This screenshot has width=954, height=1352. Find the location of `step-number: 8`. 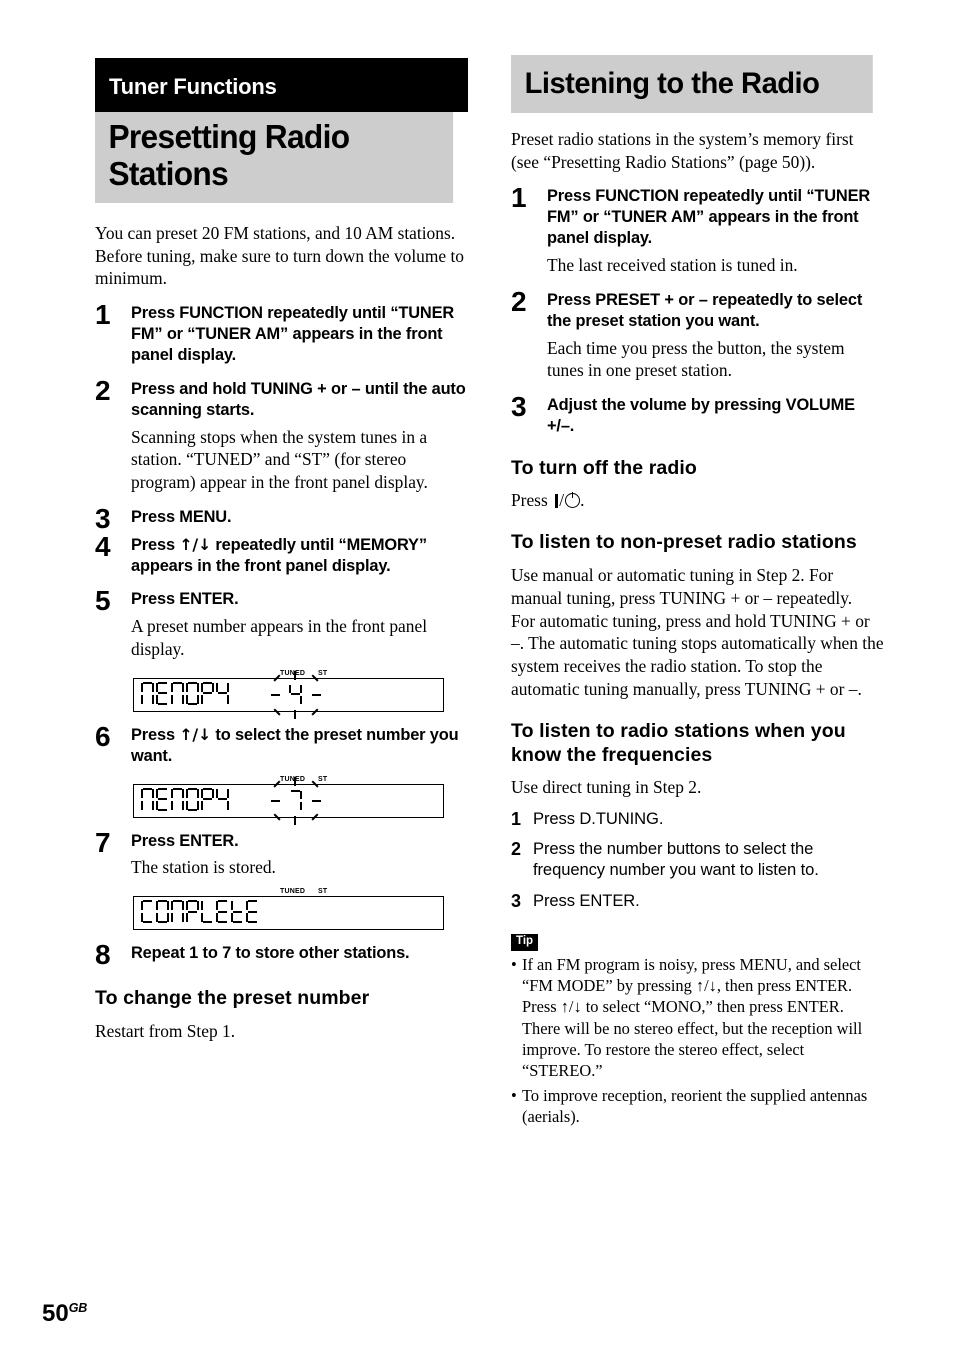

step-number: 8 is located at coordinates (103, 955).